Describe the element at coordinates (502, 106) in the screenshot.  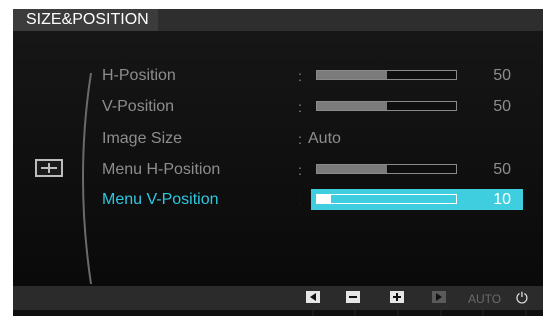
I see `v-position-value: 50` at that location.